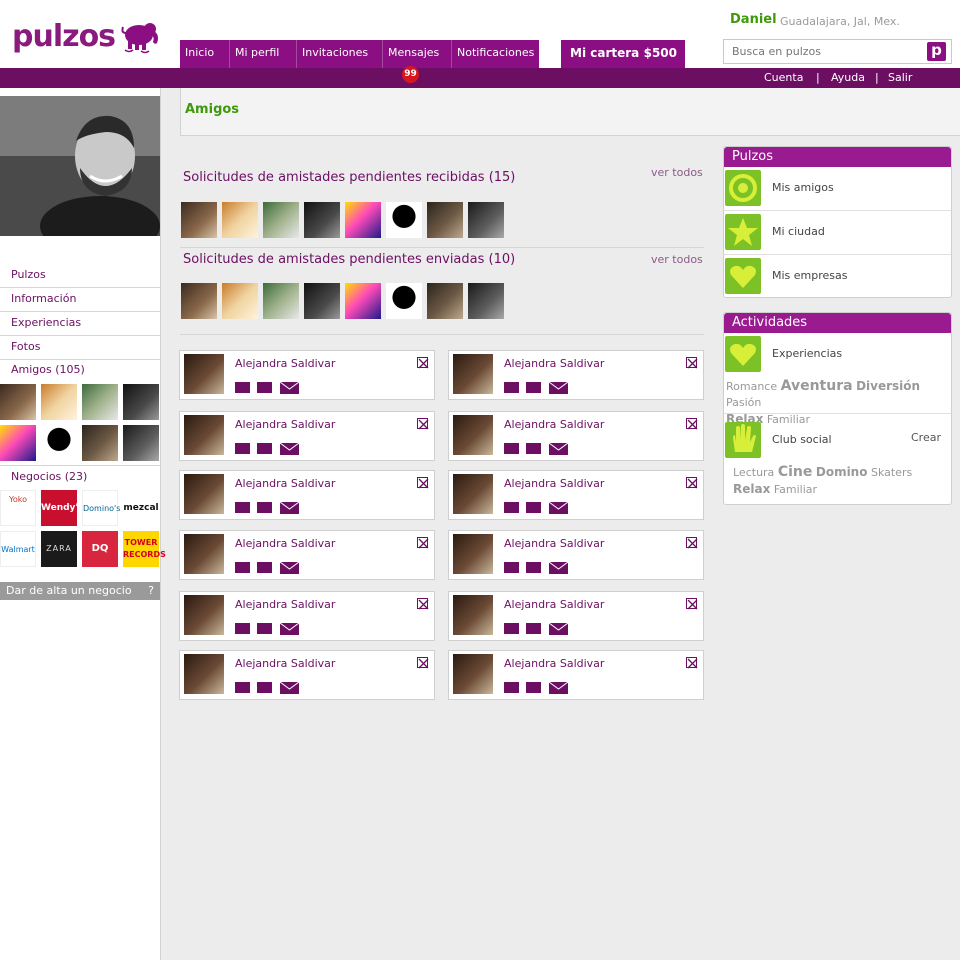  What do you see at coordinates (151, 591) in the screenshot?
I see `help-icon: ?` at bounding box center [151, 591].